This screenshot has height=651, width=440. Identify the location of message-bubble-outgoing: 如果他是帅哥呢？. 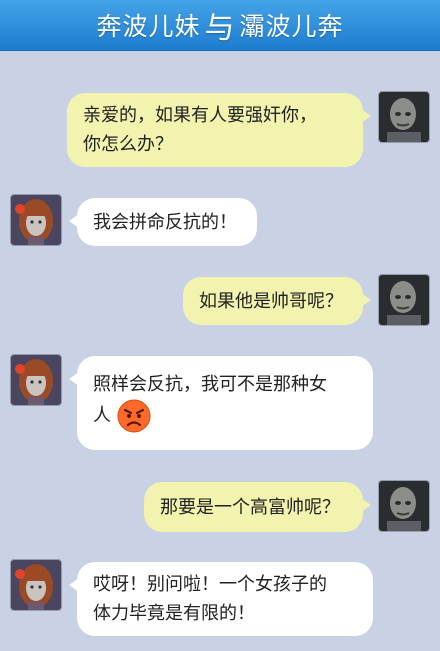
(277, 301).